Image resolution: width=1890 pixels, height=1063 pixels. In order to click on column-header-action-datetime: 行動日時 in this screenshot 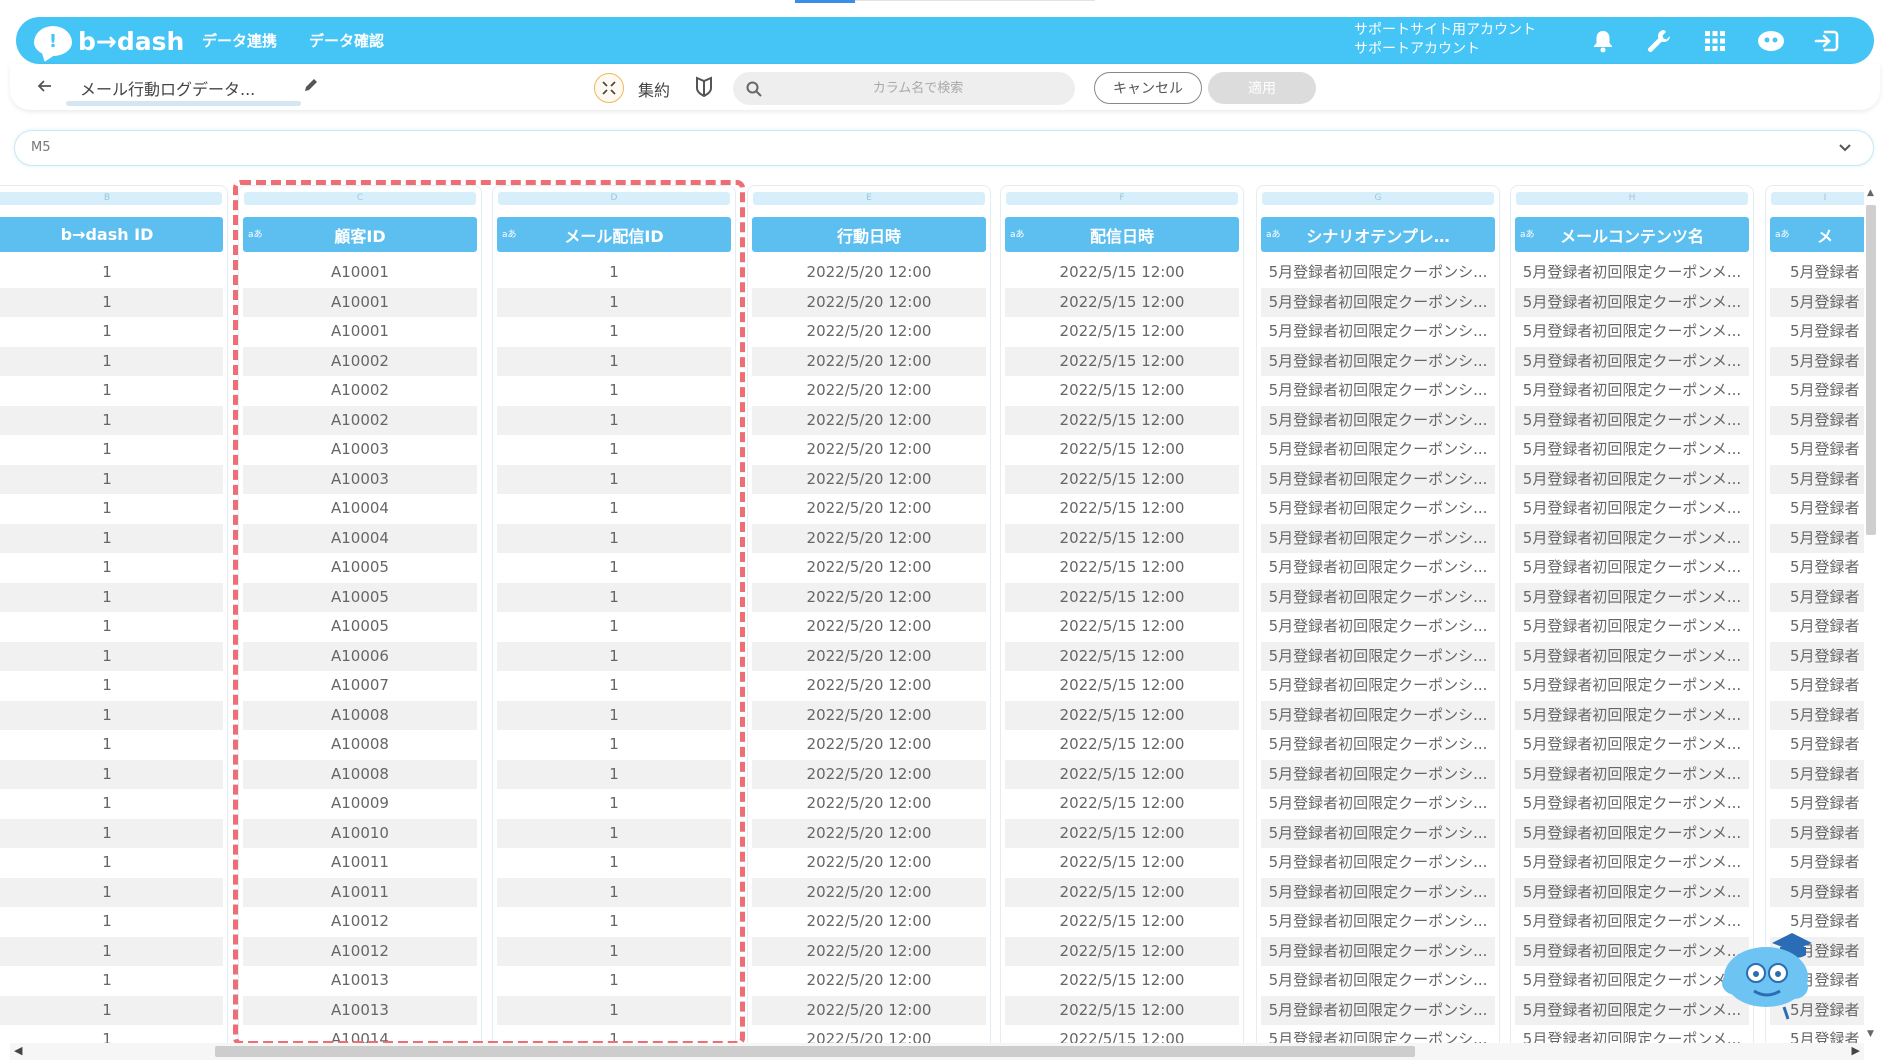, I will do `click(869, 234)`.